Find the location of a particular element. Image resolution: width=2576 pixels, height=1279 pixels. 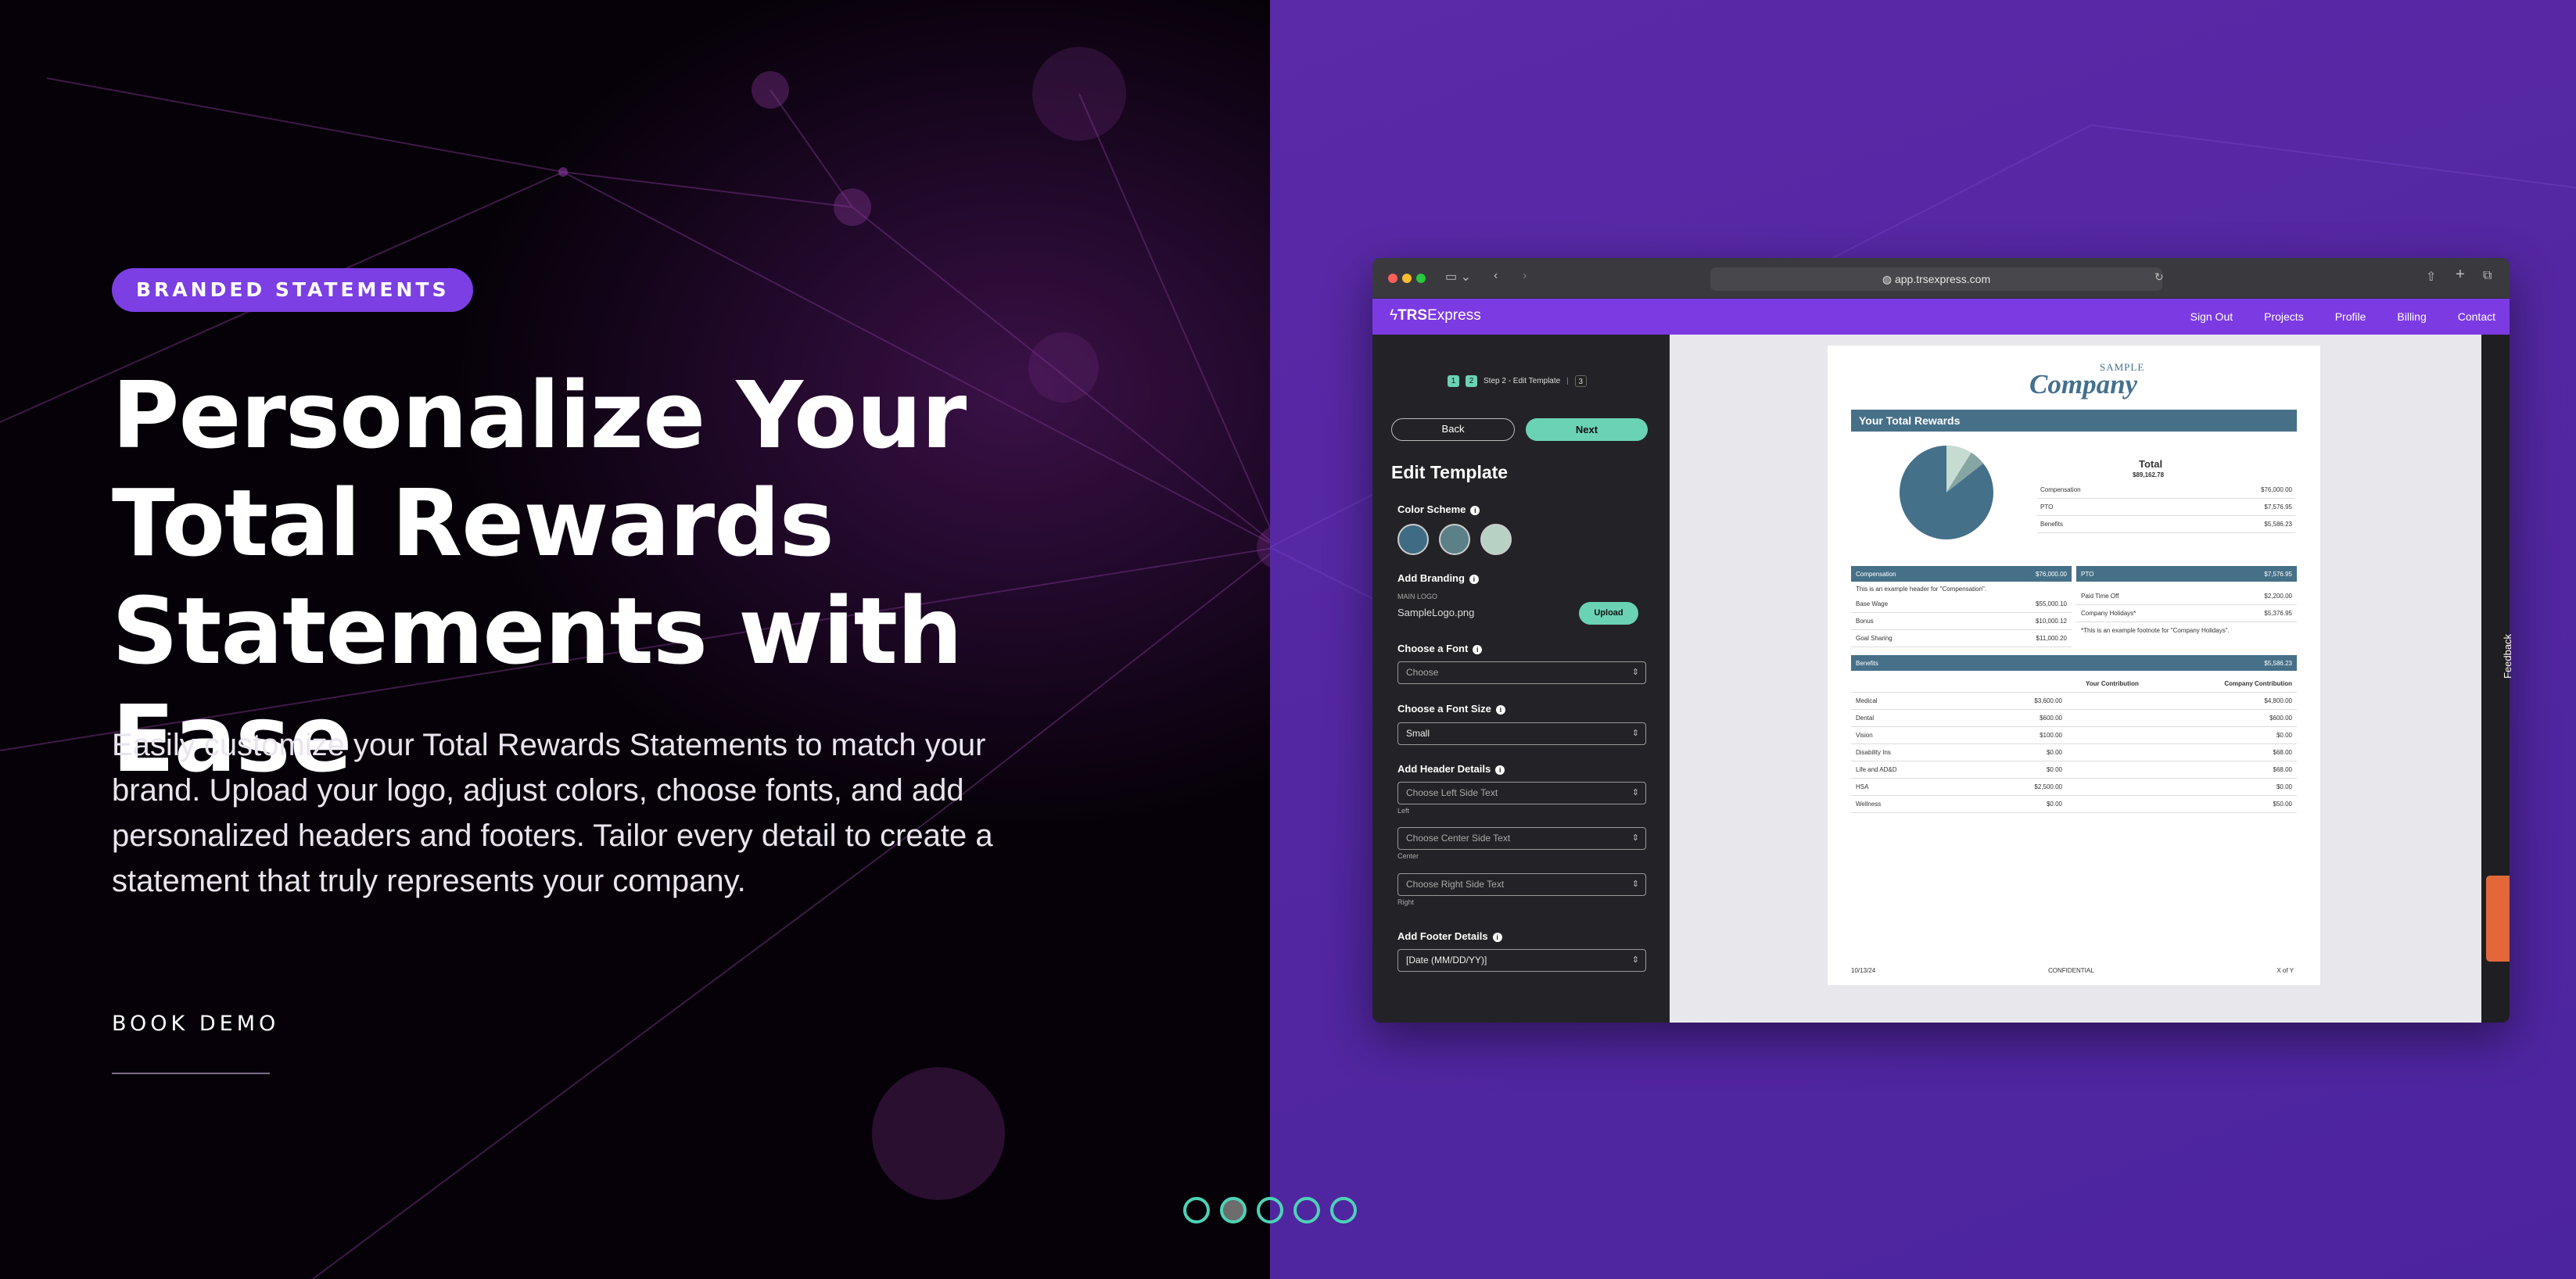

bolt-icon: ϟ is located at coordinates (1394, 315).